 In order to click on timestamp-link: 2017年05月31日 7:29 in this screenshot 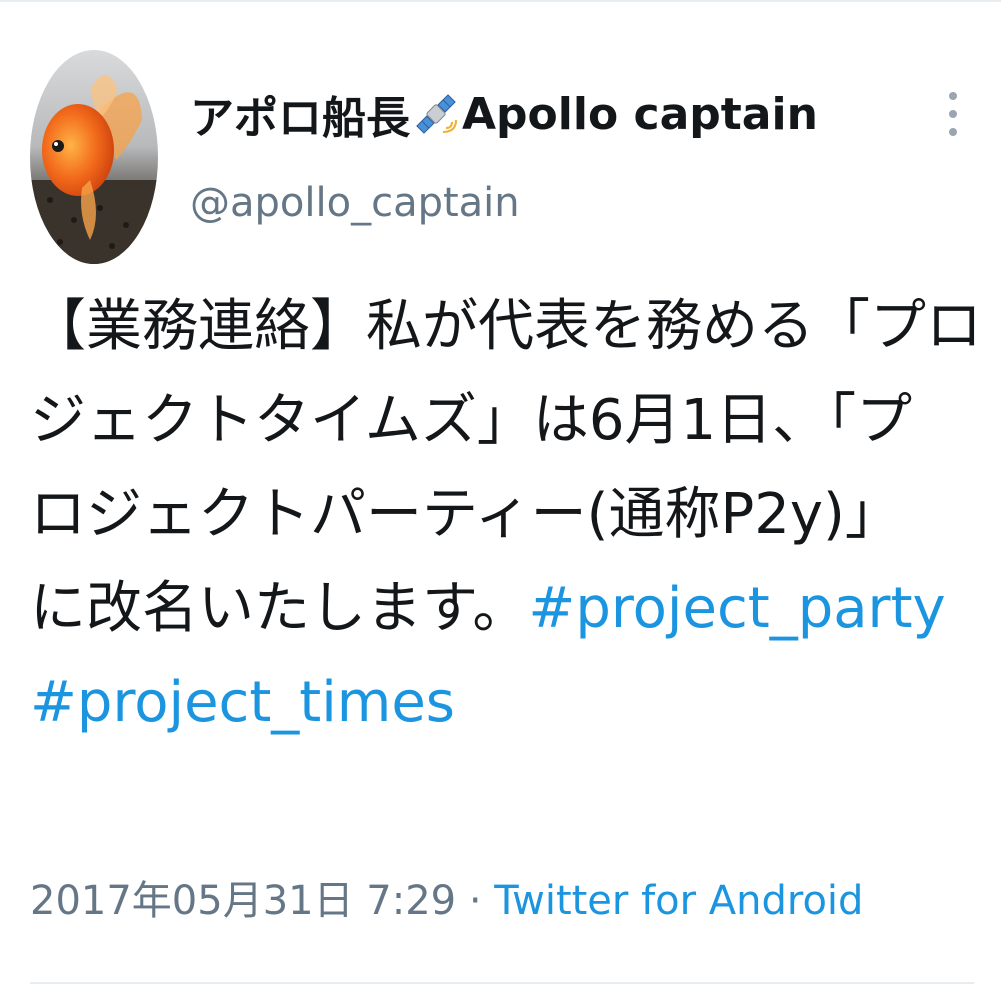, I will do `click(243, 901)`.